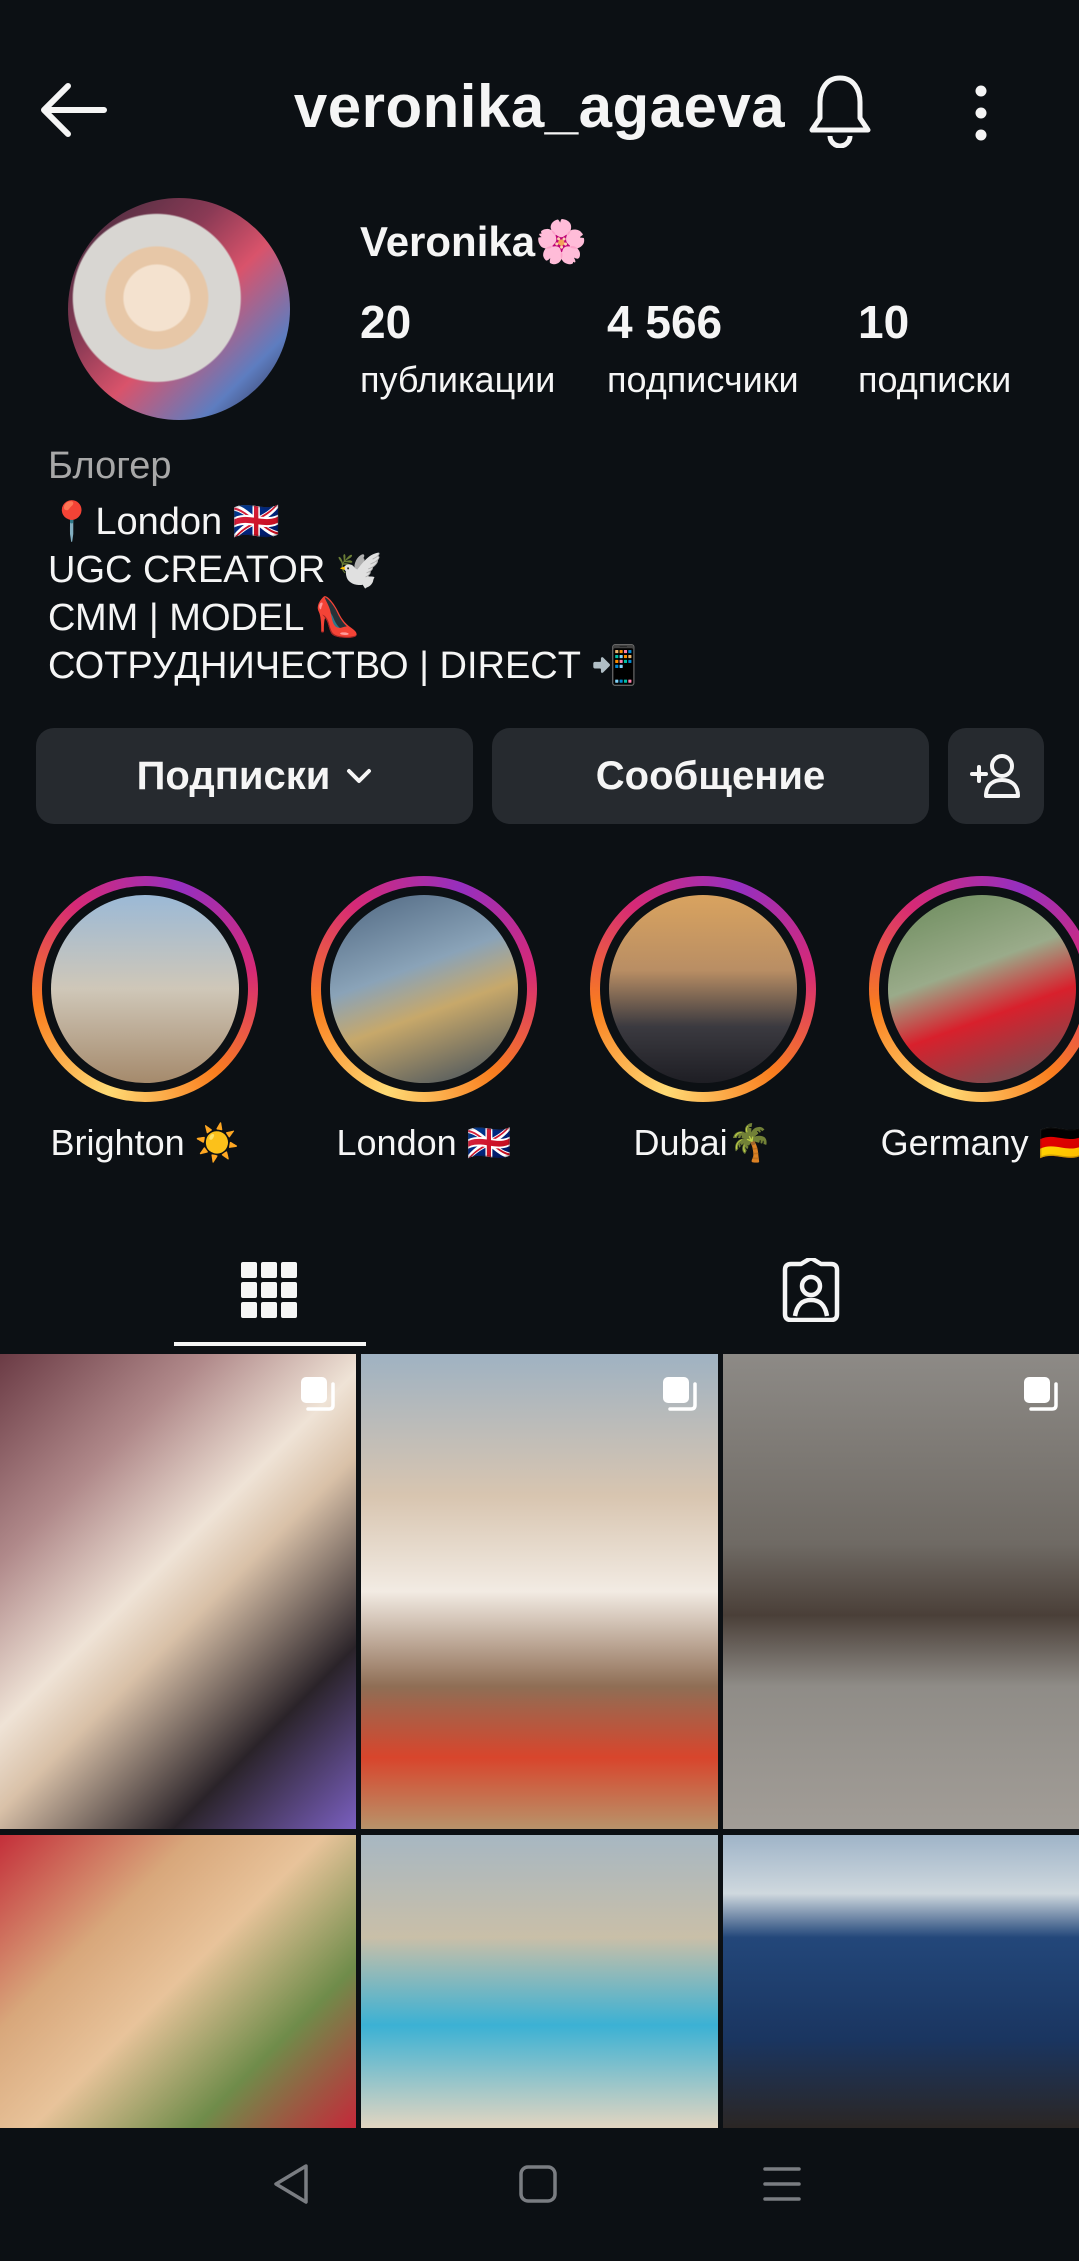  I want to click on stat-followers: 4 566 подписчики, so click(703, 348).